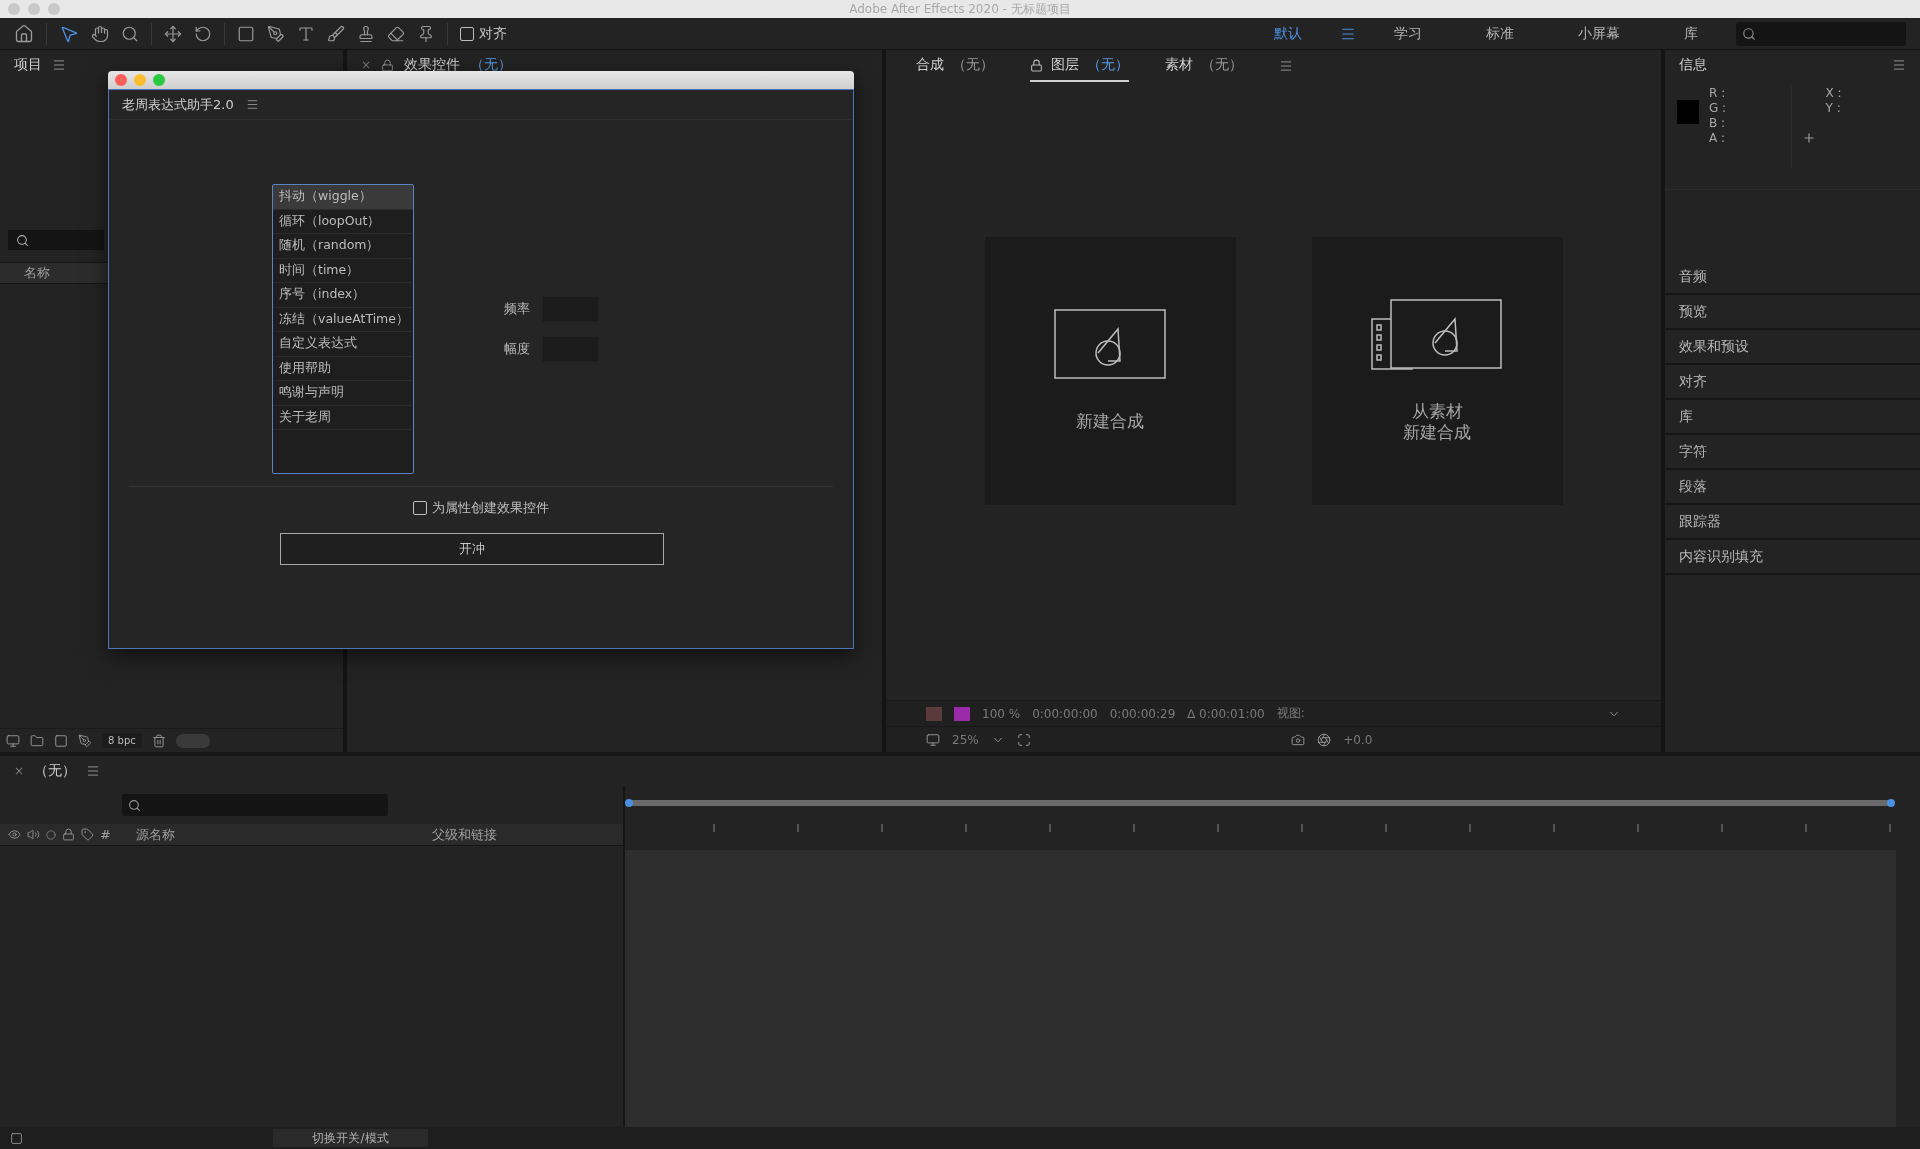  I want to click on column-header: 名称, so click(37, 273).